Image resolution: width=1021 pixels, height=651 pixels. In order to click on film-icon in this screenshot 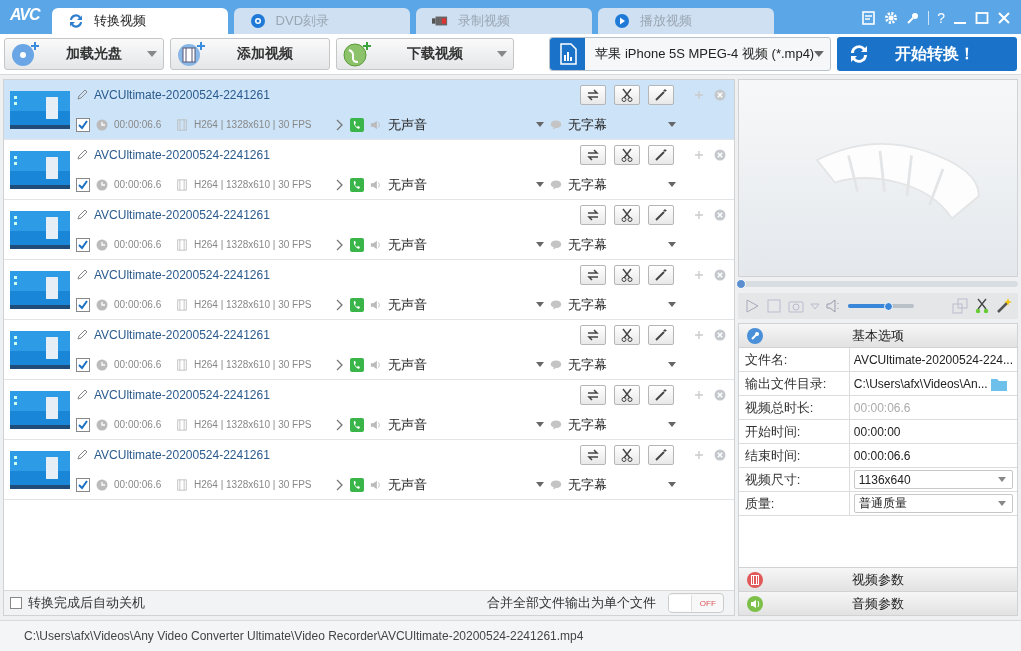, I will do `click(192, 54)`.